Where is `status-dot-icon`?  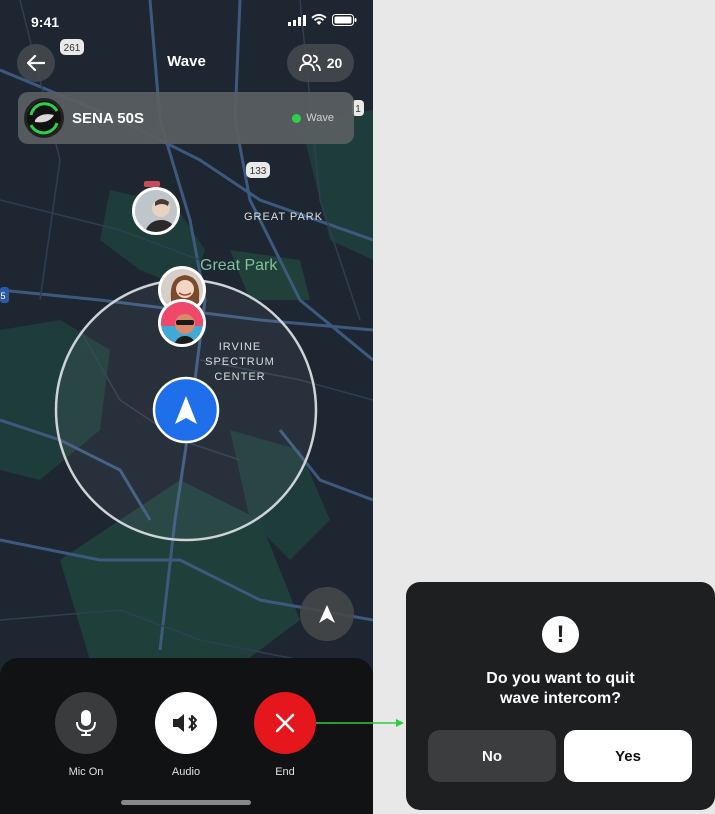
status-dot-icon is located at coordinates (297, 118).